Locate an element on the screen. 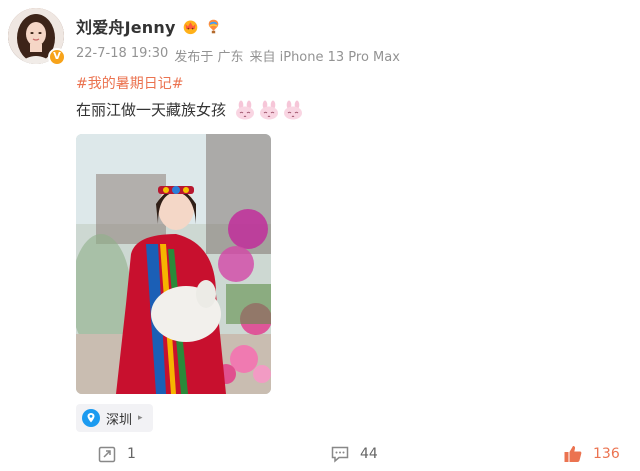 The width and height of the screenshot is (640, 471). comment-count: 44 is located at coordinates (369, 454).